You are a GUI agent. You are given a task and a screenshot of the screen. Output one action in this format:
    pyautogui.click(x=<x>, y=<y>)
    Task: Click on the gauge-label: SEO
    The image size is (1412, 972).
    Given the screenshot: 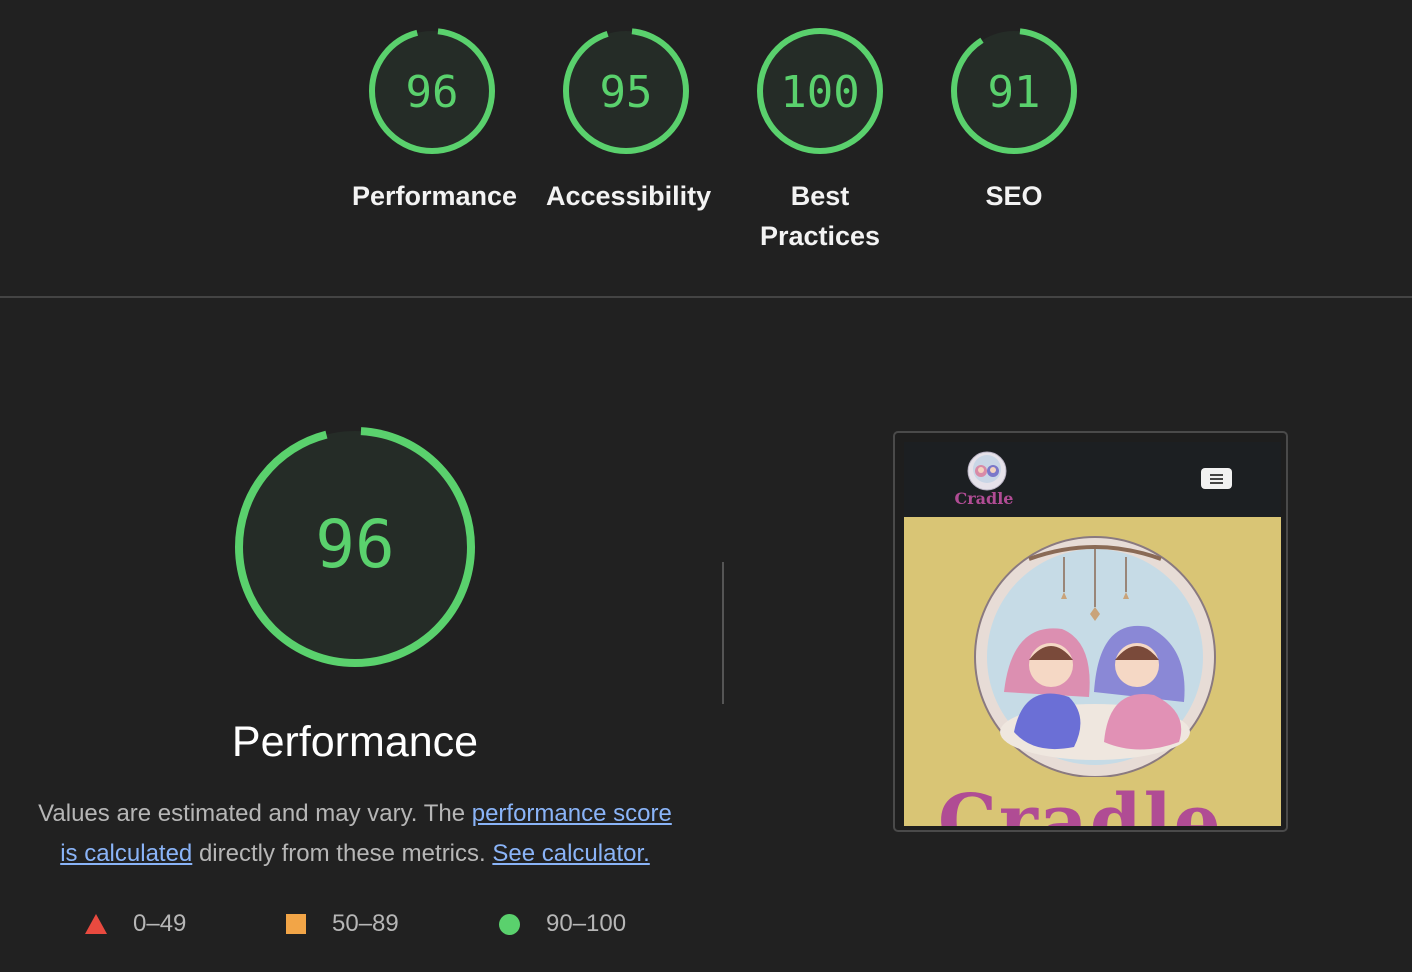 What is the action you would take?
    pyautogui.click(x=1014, y=196)
    